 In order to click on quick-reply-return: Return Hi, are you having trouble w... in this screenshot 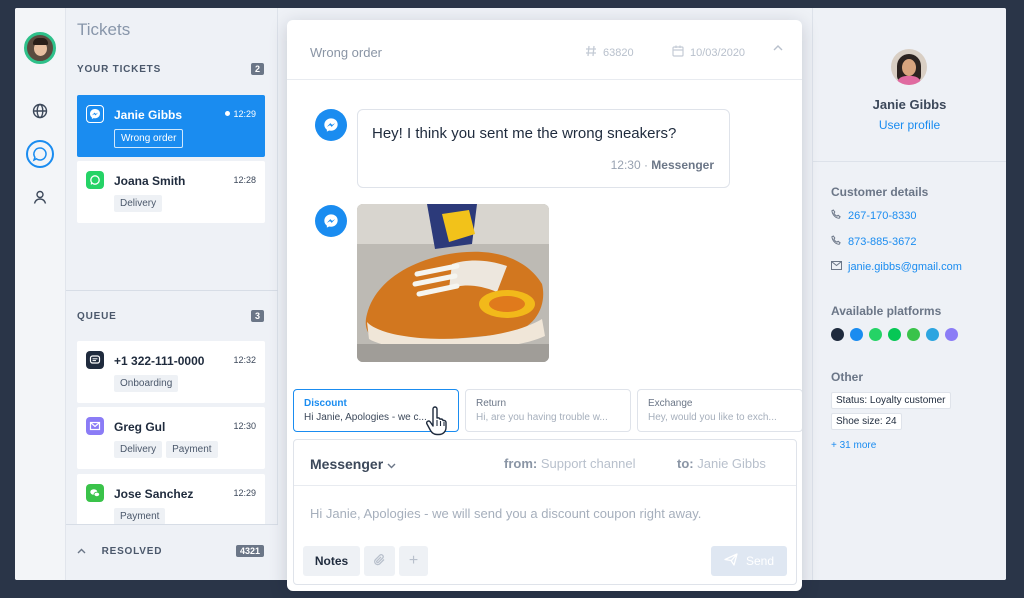, I will do `click(548, 410)`.